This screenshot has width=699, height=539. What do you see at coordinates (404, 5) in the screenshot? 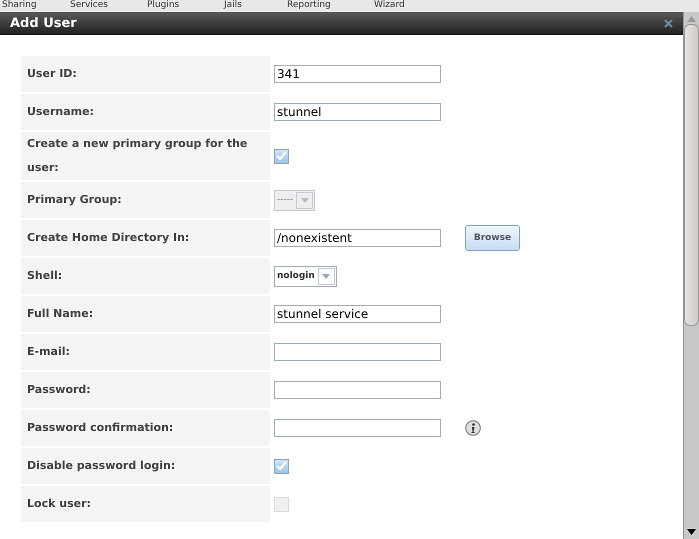
I see `menu-tab: Wizard` at bounding box center [404, 5].